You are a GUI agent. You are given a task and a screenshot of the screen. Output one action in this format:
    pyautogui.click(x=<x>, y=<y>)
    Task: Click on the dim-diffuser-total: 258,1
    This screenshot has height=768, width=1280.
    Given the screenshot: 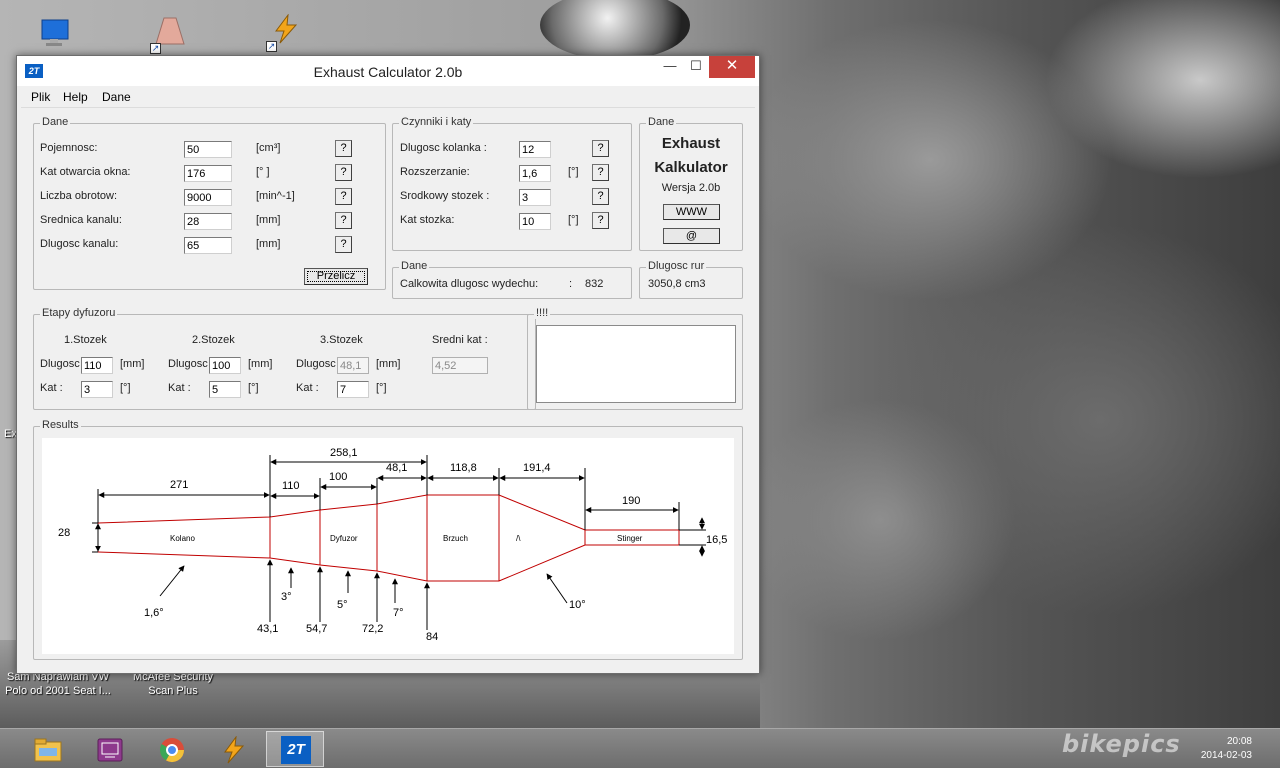 What is the action you would take?
    pyautogui.click(x=344, y=453)
    